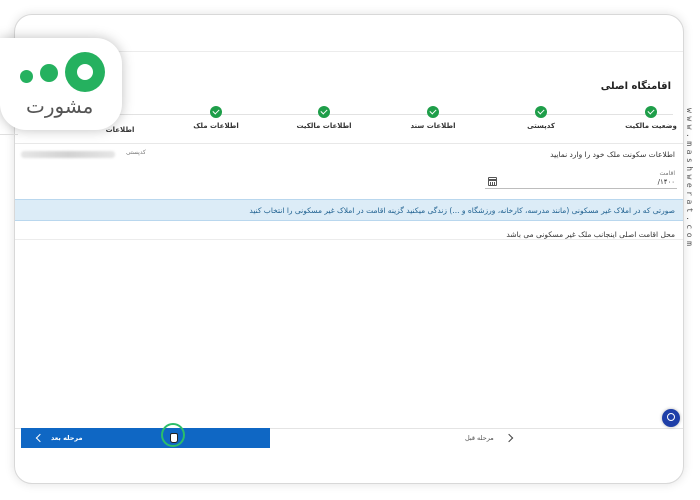 The image size is (700, 500). What do you see at coordinates (635, 86) in the screenshot?
I see `page-title: اقامتگاه اصلی` at bounding box center [635, 86].